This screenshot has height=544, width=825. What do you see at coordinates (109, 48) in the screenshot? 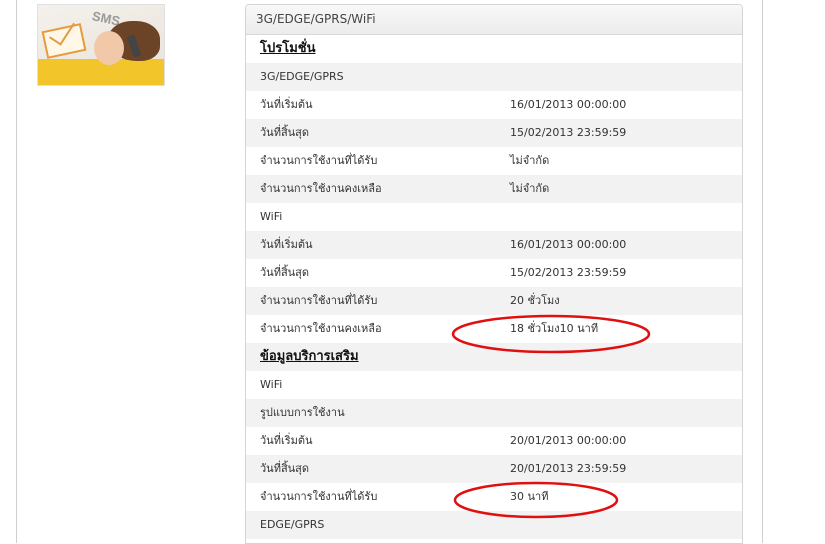
I see `promo-image-face` at bounding box center [109, 48].